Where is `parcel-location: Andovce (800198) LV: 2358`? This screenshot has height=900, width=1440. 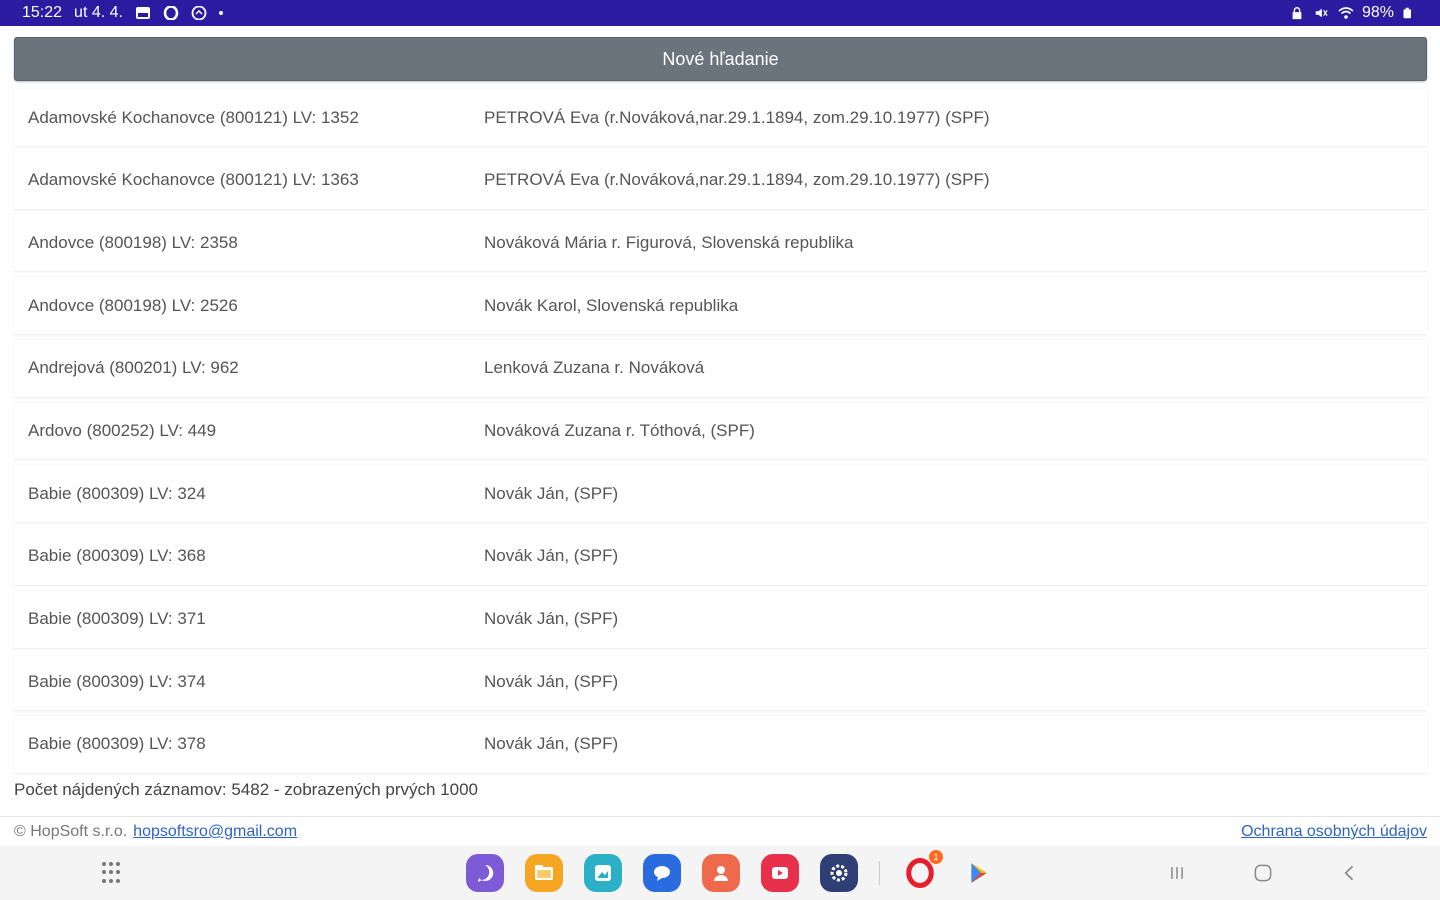 parcel-location: Andovce (800198) LV: 2358 is located at coordinates (133, 242).